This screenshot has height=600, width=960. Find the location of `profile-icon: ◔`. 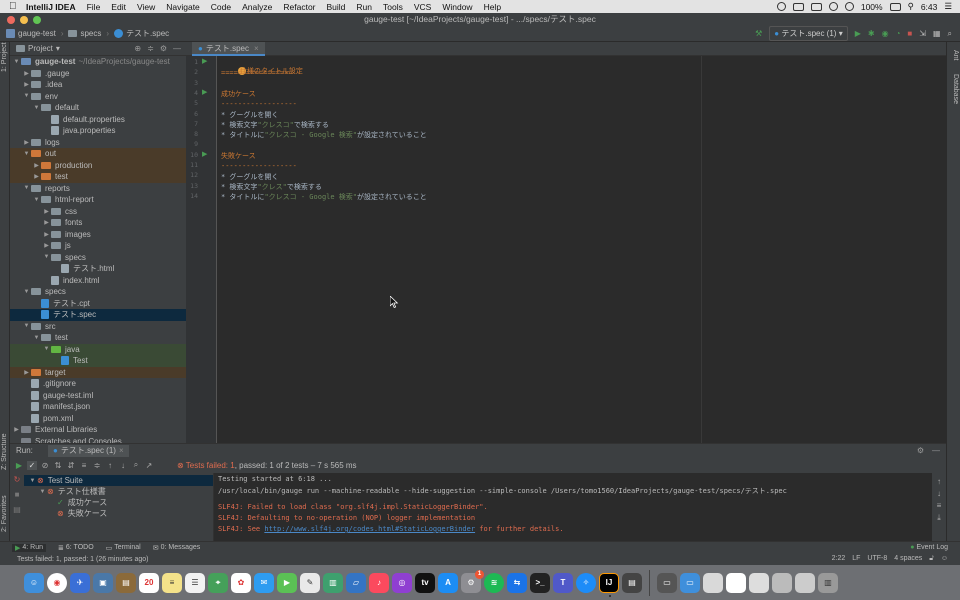

profile-icon: ◔ is located at coordinates (898, 33).